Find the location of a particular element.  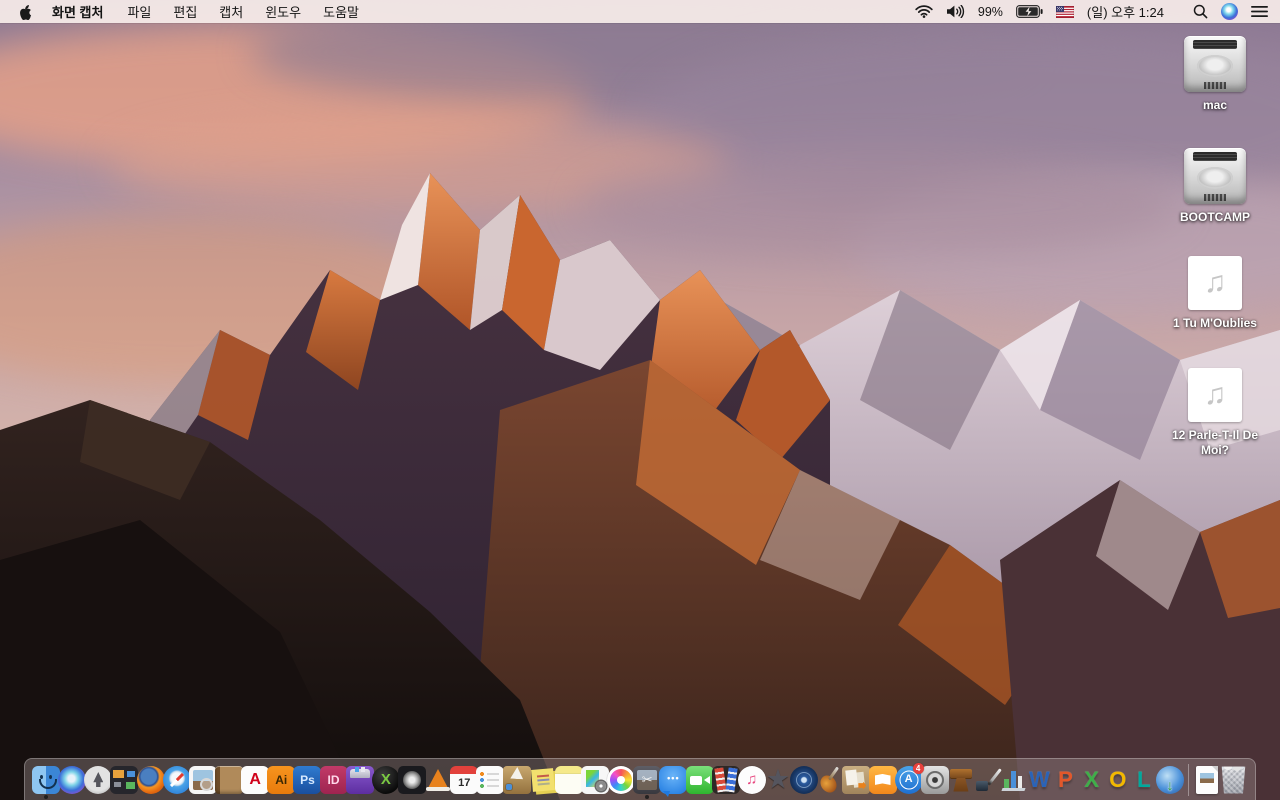

dock-item-itunes: ♫ is located at coordinates (751, 780).